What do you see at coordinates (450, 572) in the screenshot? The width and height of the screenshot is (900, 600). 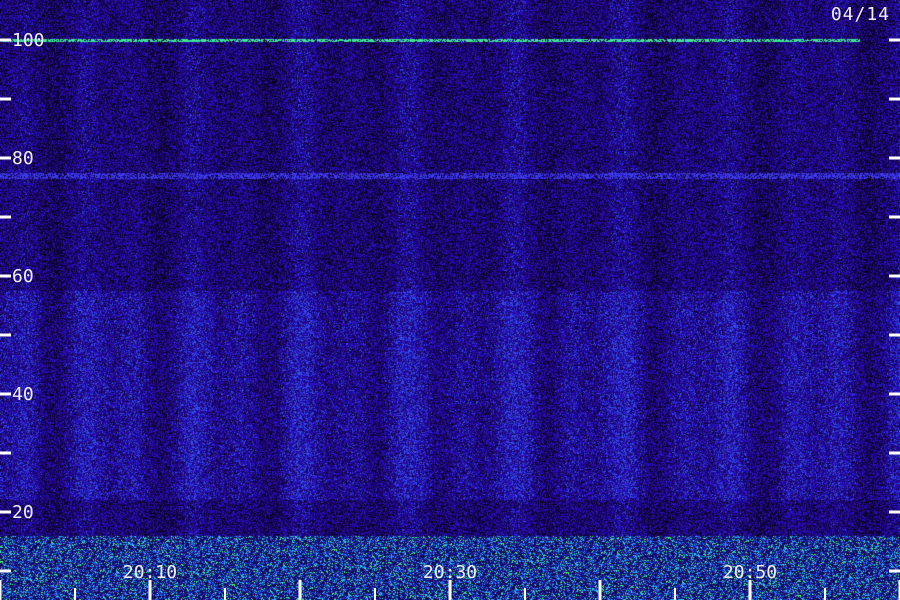 I see `x-tick-label: 20:30` at bounding box center [450, 572].